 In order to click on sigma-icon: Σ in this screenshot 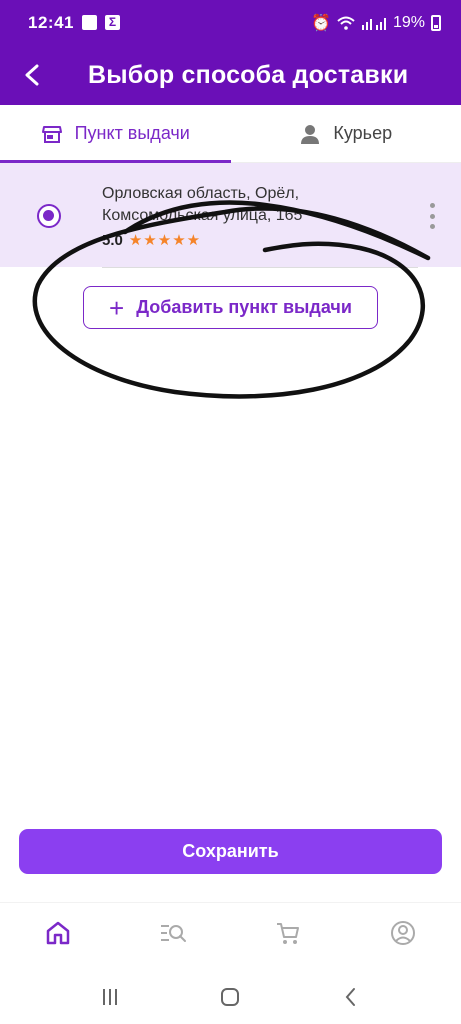, I will do `click(112, 22)`.